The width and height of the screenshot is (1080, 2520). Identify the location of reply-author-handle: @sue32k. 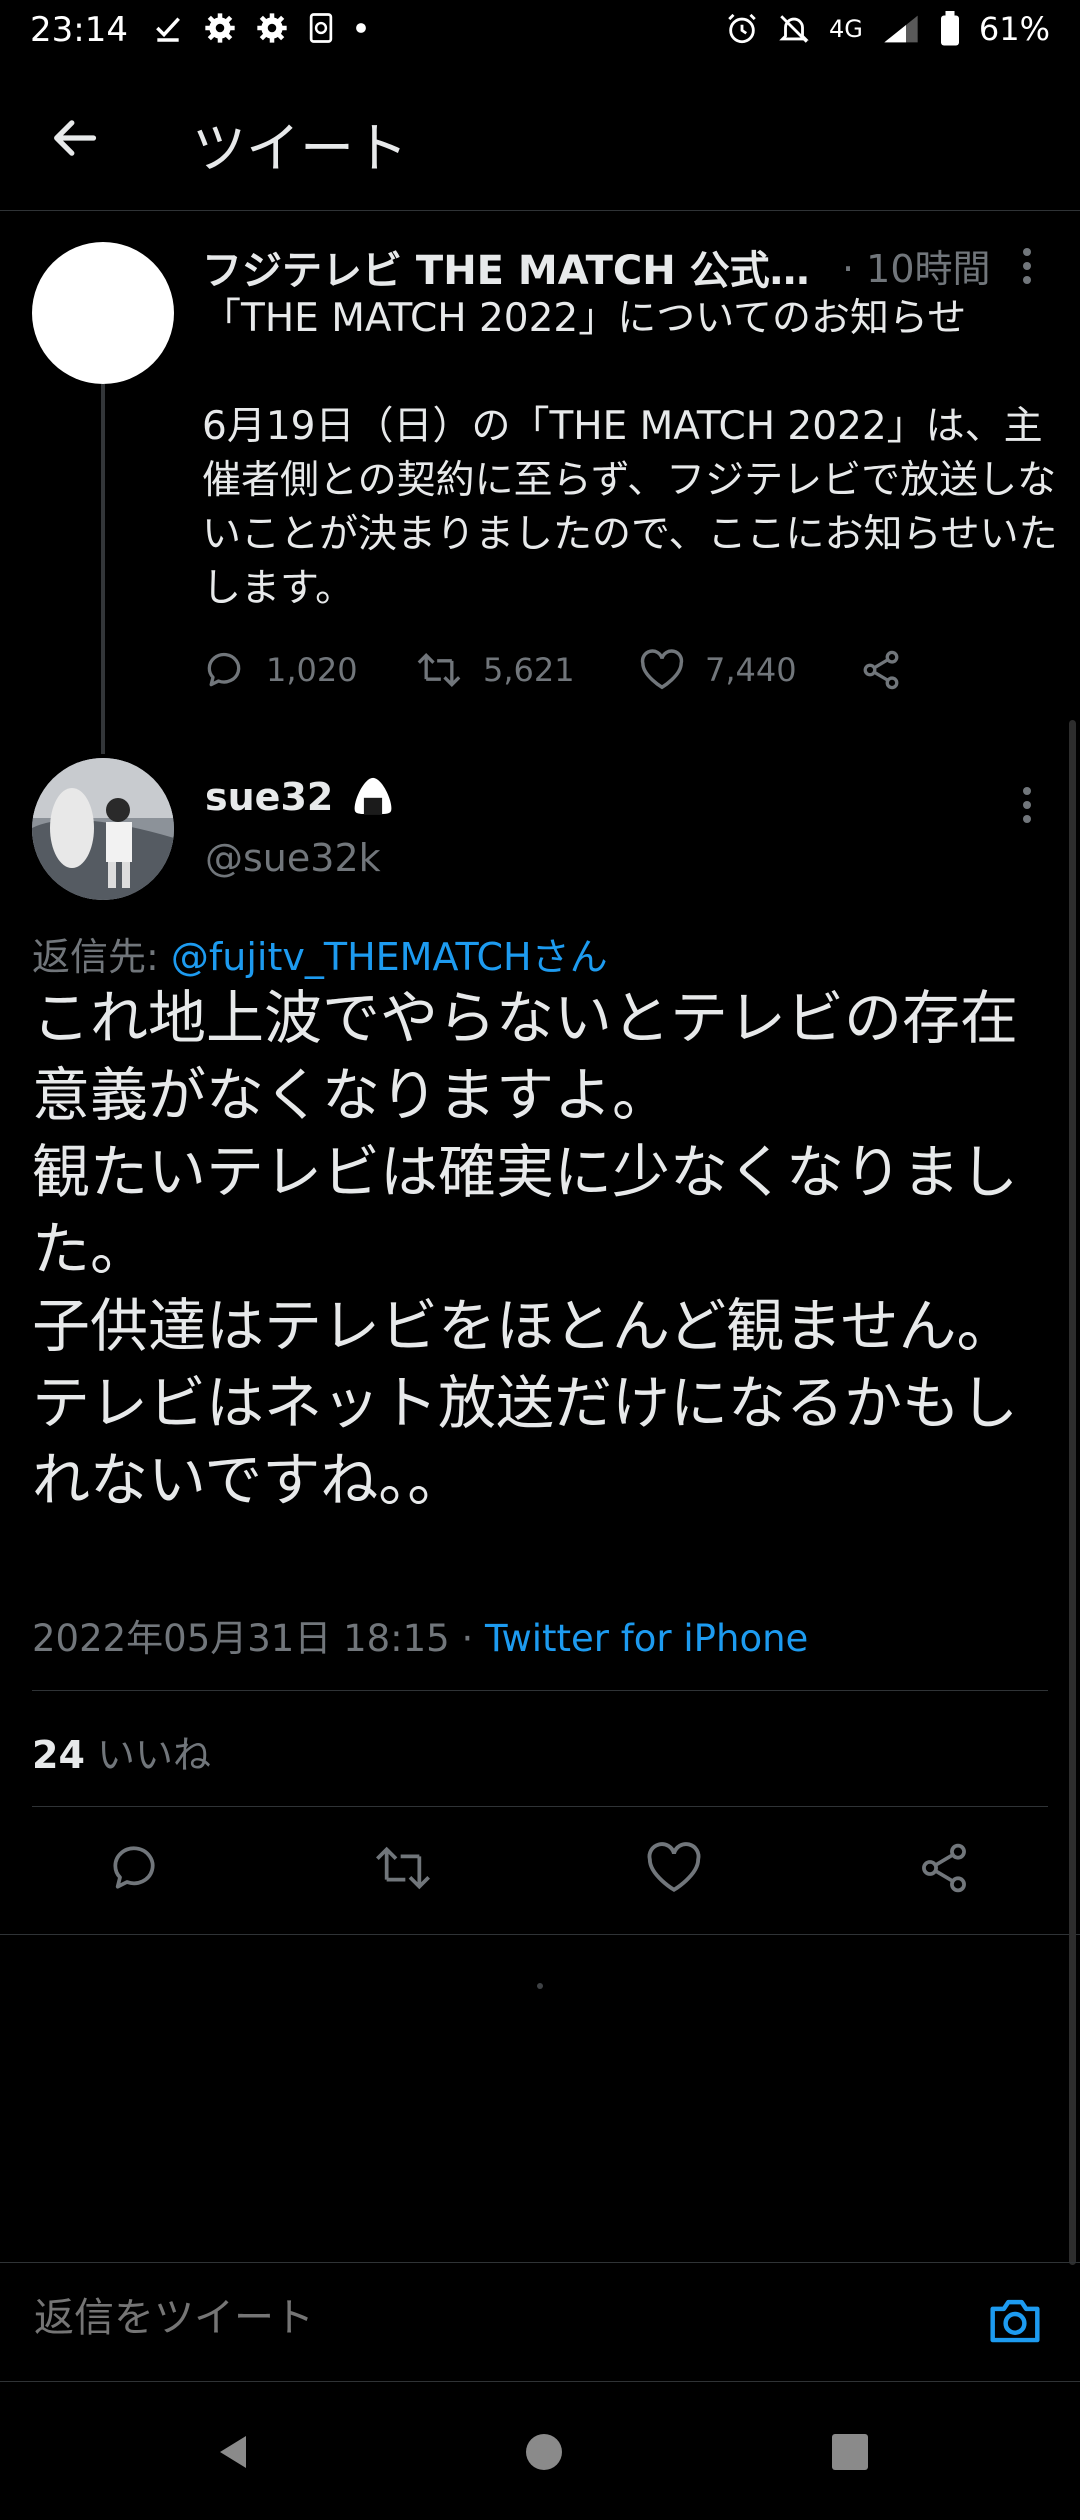
(293, 858).